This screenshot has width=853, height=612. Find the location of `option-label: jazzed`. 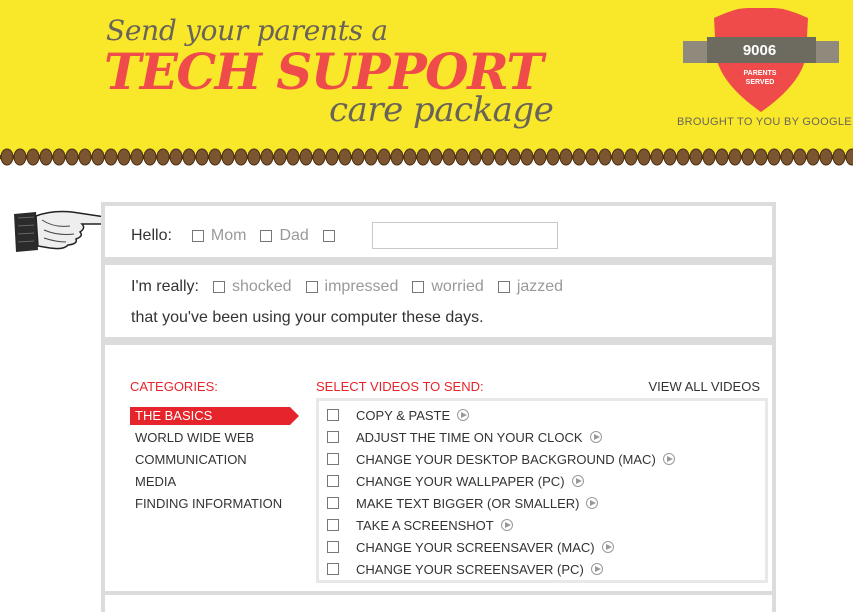

option-label: jazzed is located at coordinates (540, 286).